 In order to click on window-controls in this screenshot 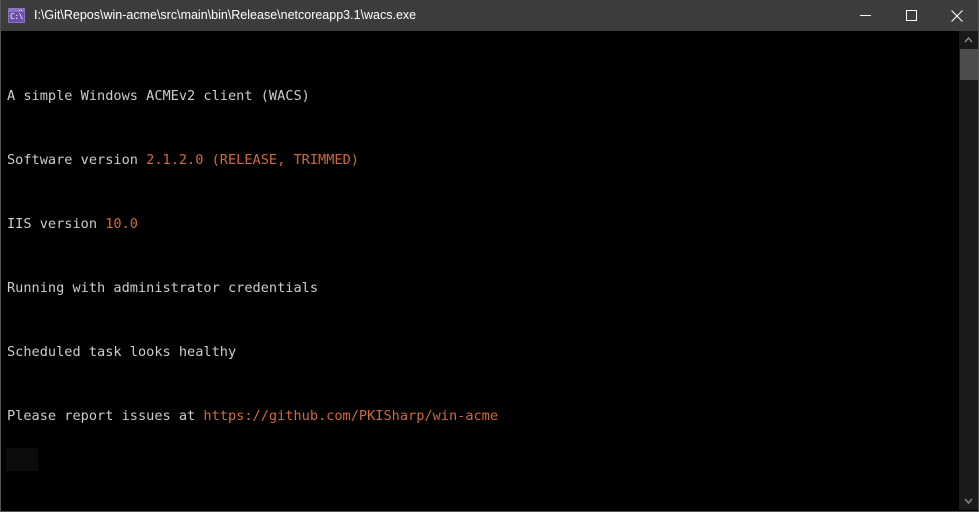, I will do `click(910, 15)`.